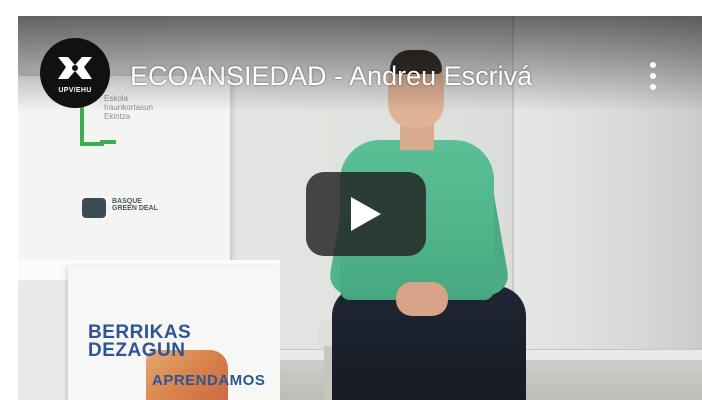 The image size is (702, 400). Describe the element at coordinates (653, 65) in the screenshot. I see `more-vert-icon` at that location.